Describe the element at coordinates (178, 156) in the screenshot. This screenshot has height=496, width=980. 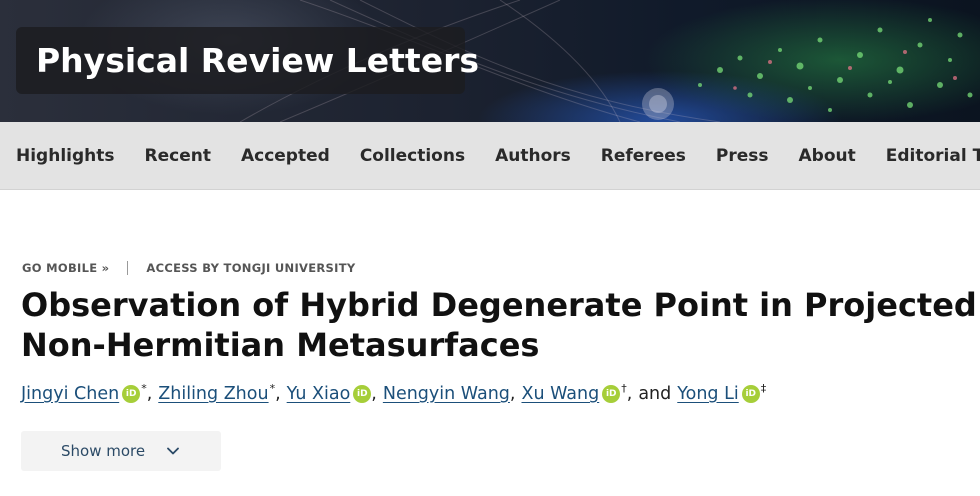
I see `nav-item-recent: Recent` at that location.